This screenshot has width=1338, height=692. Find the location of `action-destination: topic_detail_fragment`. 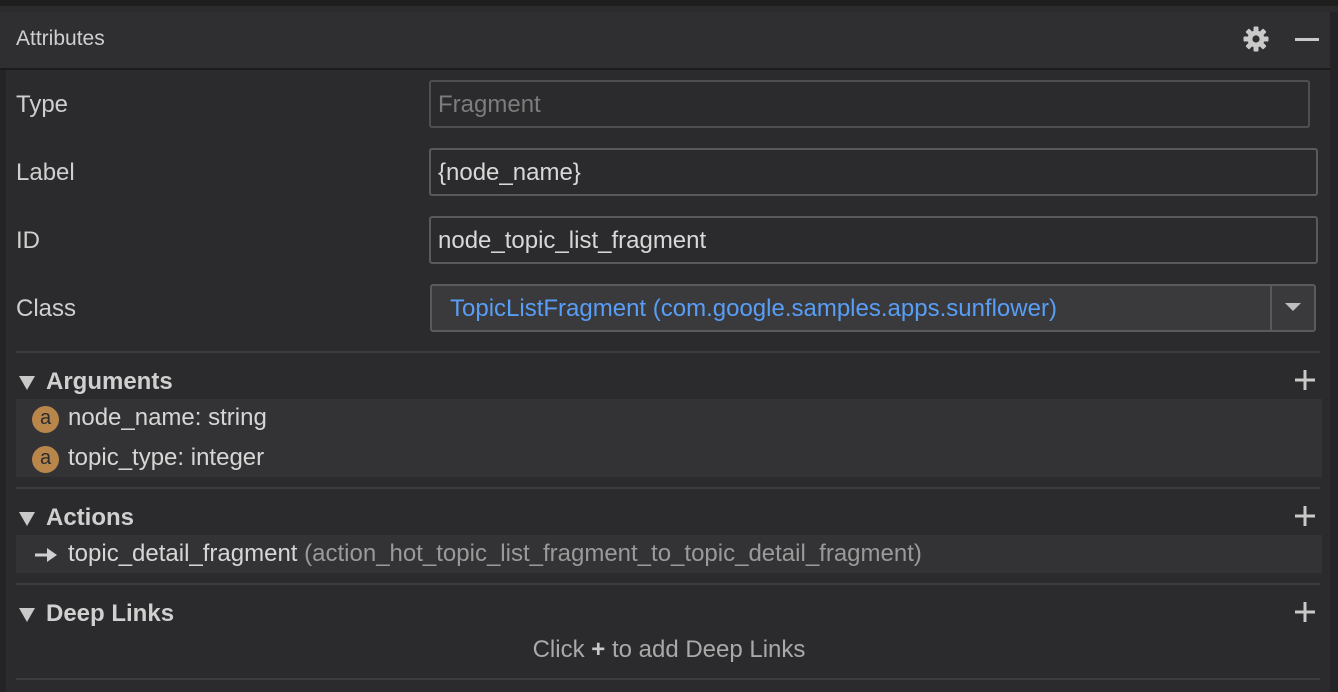

action-destination: topic_detail_fragment is located at coordinates (183, 553).